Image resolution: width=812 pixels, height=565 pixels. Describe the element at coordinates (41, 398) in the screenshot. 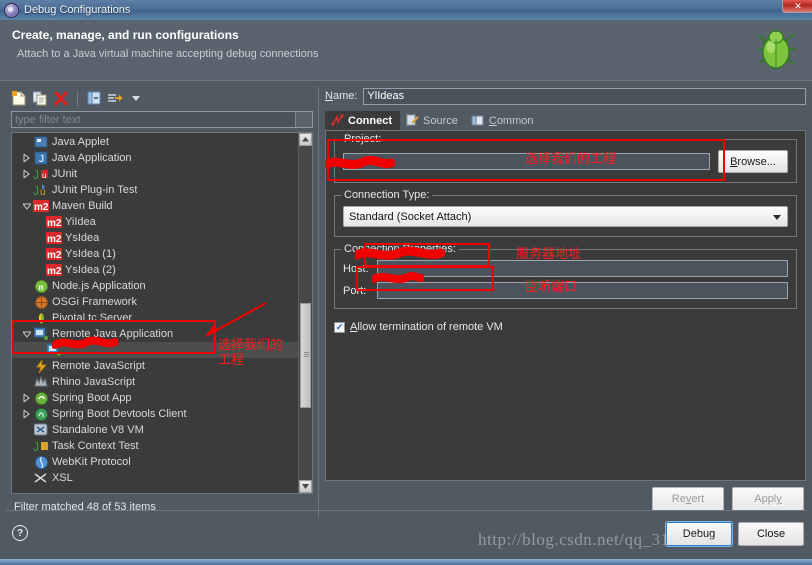

I see `spring-boot-icon` at that location.